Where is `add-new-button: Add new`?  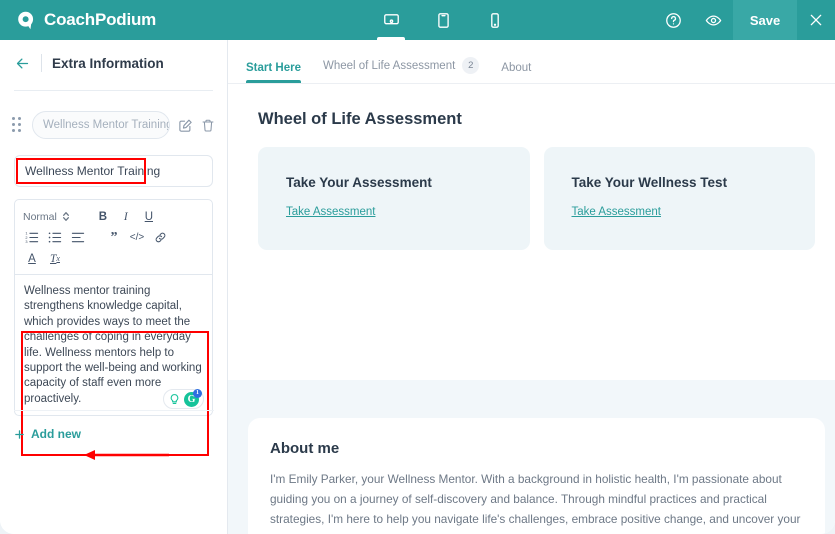 add-new-button: Add new is located at coordinates (47, 434).